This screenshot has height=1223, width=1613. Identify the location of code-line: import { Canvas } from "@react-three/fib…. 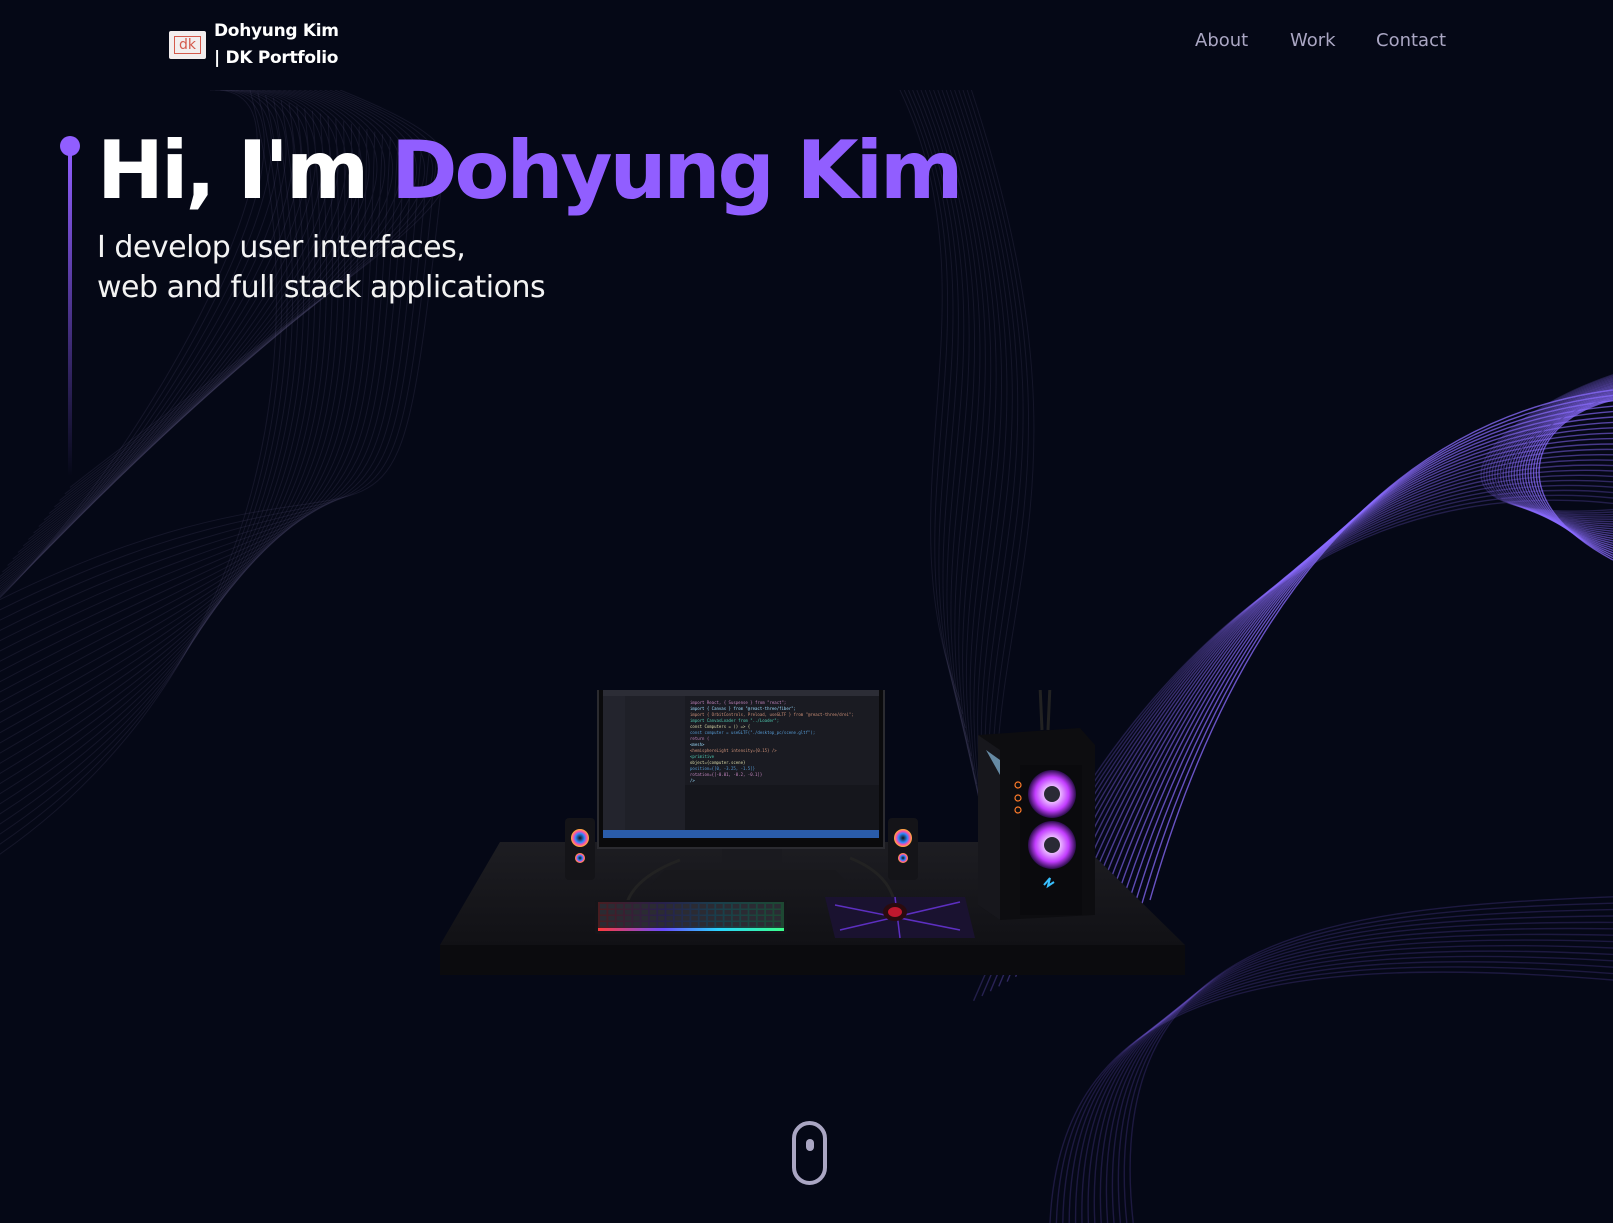
(743, 708).